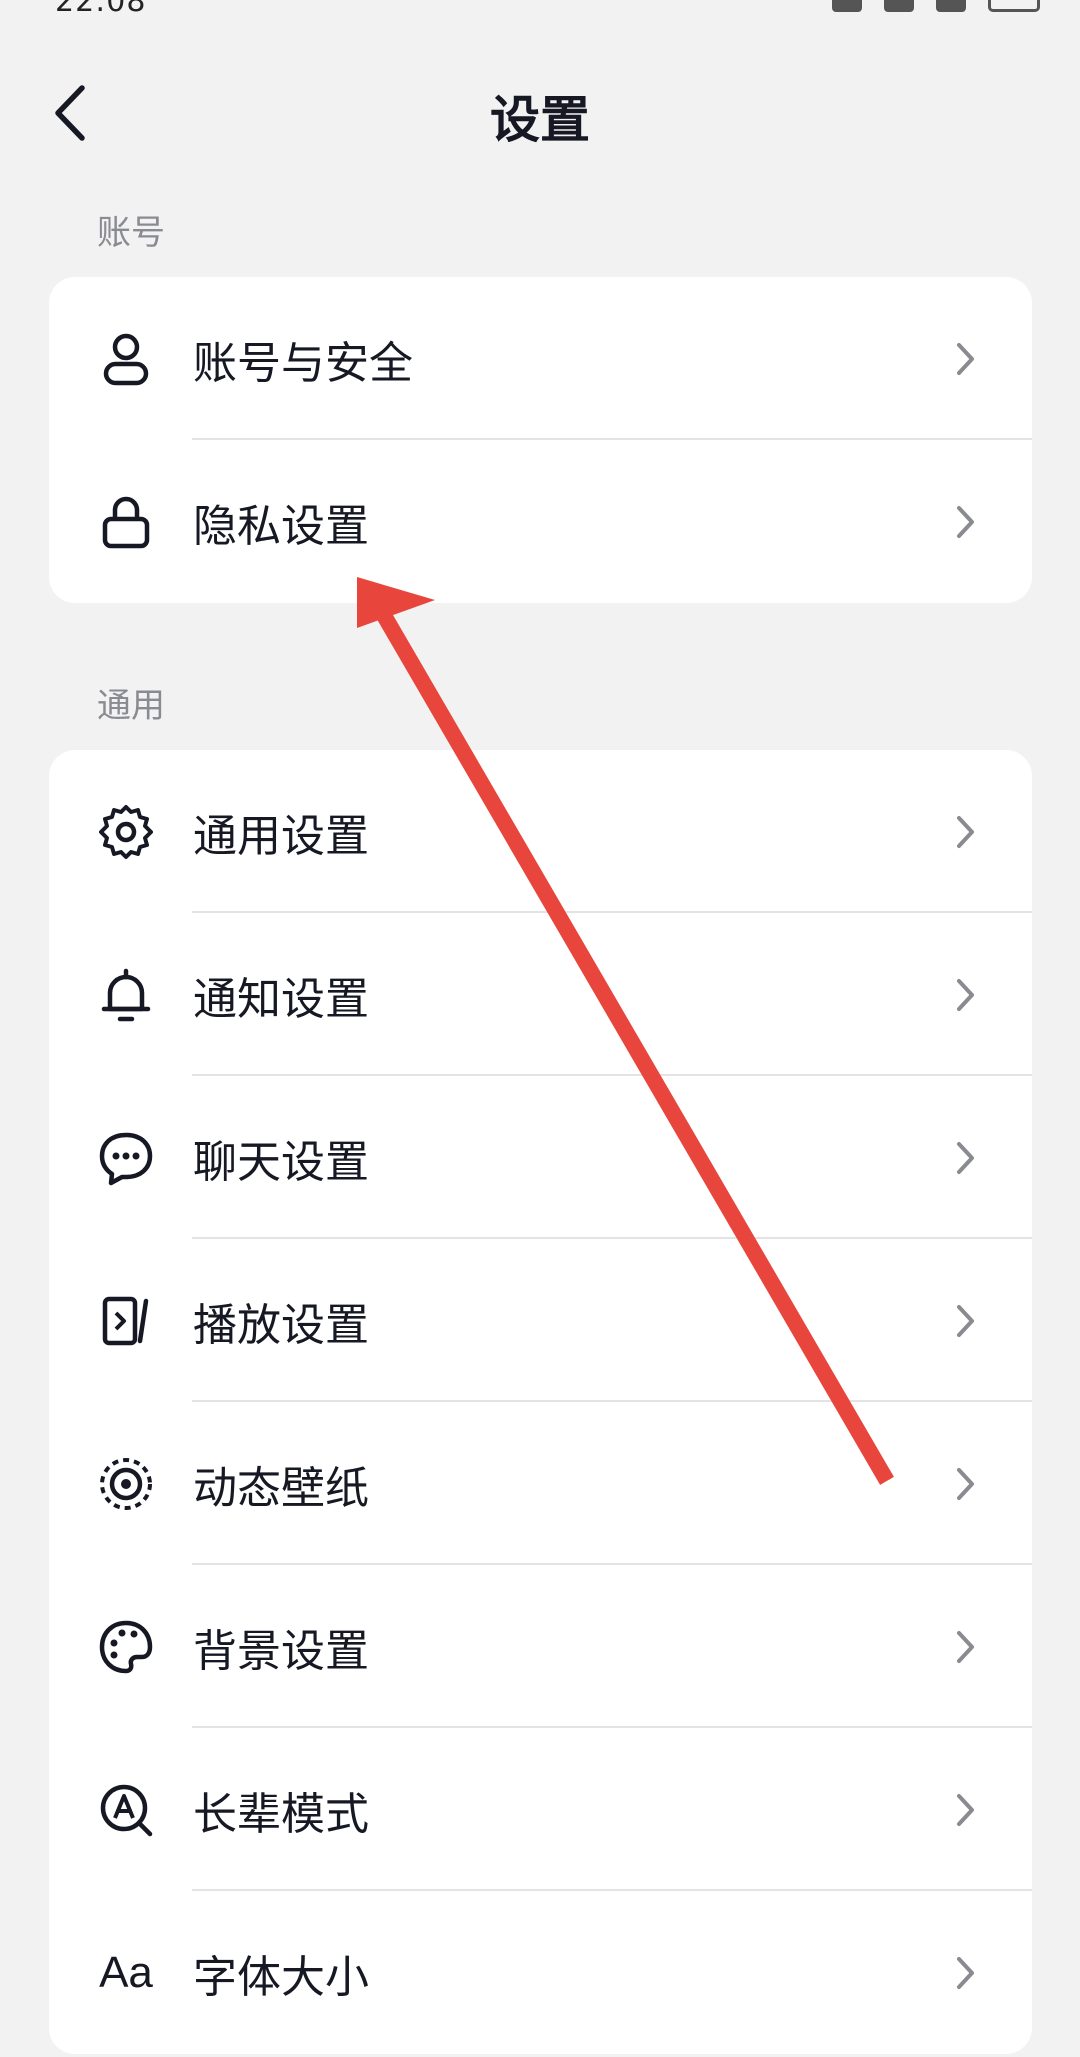  Describe the element at coordinates (847, 6) in the screenshot. I see `mute-icon` at that location.